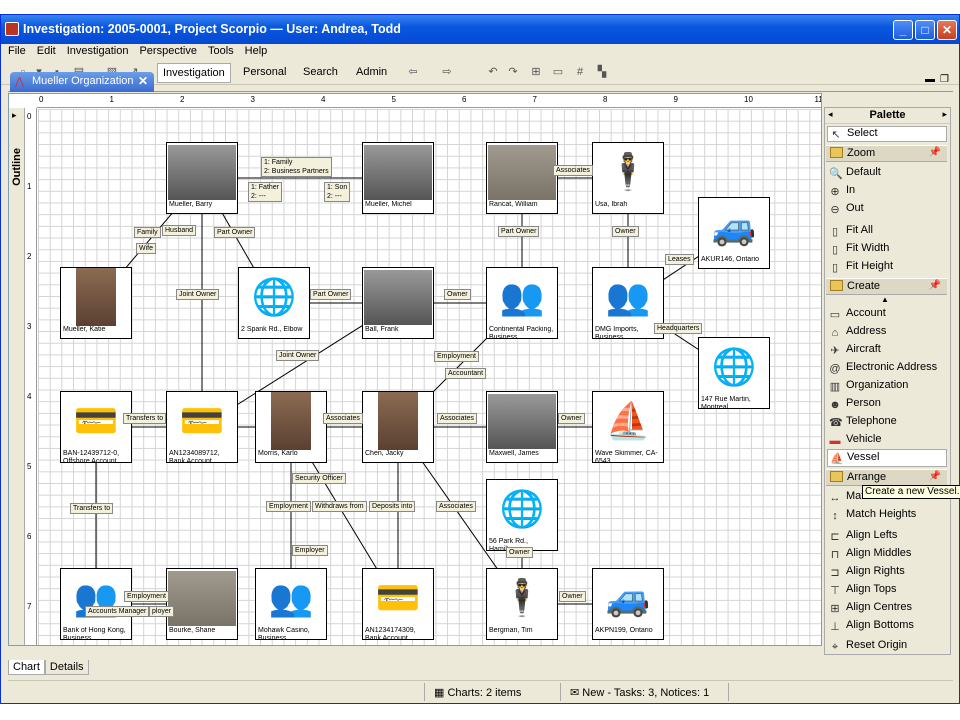 The width and height of the screenshot is (960, 720). What do you see at coordinates (522, 604) in the screenshot?
I see `entity-node: 🕴 Bergman, Tim` at bounding box center [522, 604].